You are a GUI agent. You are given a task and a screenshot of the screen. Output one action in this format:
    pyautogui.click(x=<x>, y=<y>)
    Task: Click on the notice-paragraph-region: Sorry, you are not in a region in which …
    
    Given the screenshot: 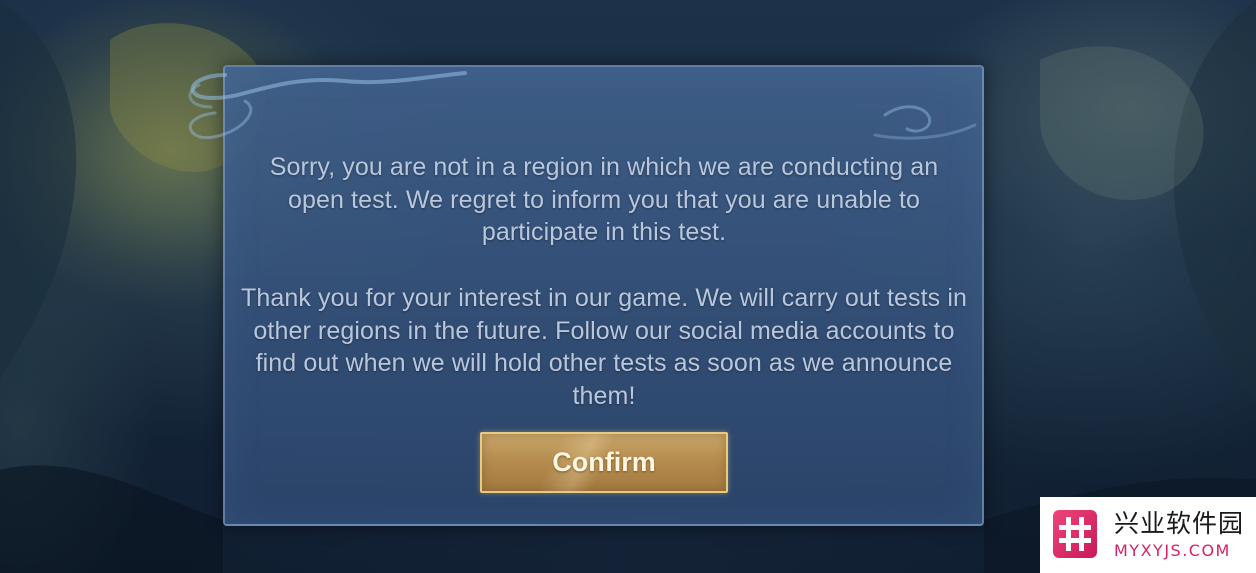 What is the action you would take?
    pyautogui.click(x=604, y=199)
    